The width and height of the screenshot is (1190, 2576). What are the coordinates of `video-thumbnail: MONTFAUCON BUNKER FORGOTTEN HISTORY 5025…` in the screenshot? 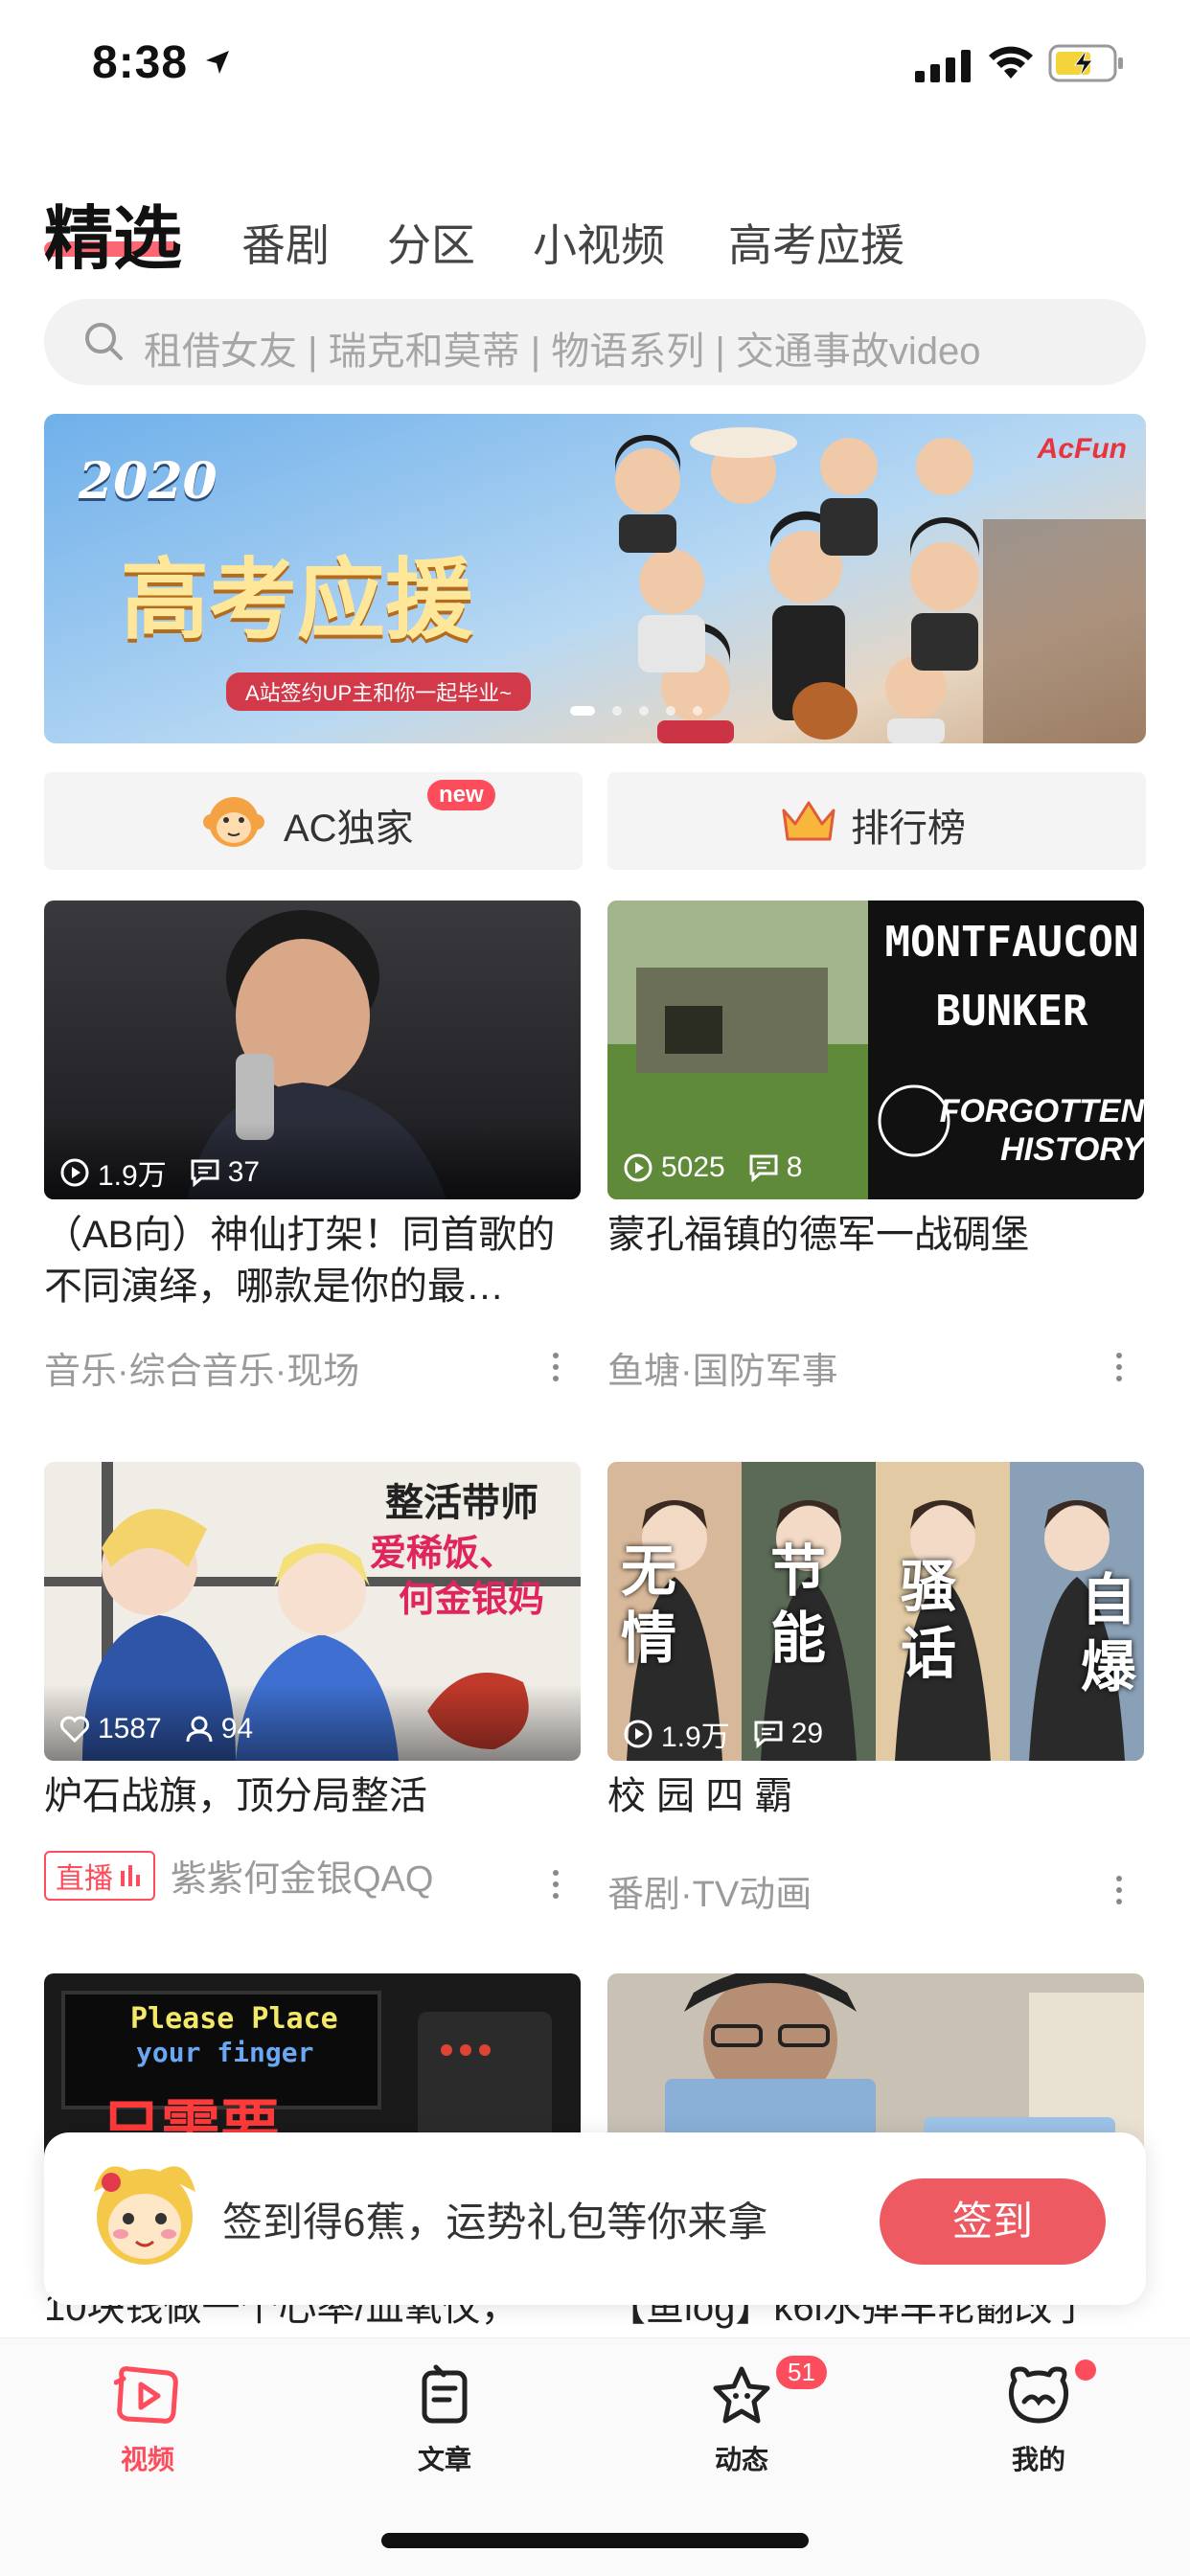 It's located at (875, 1049).